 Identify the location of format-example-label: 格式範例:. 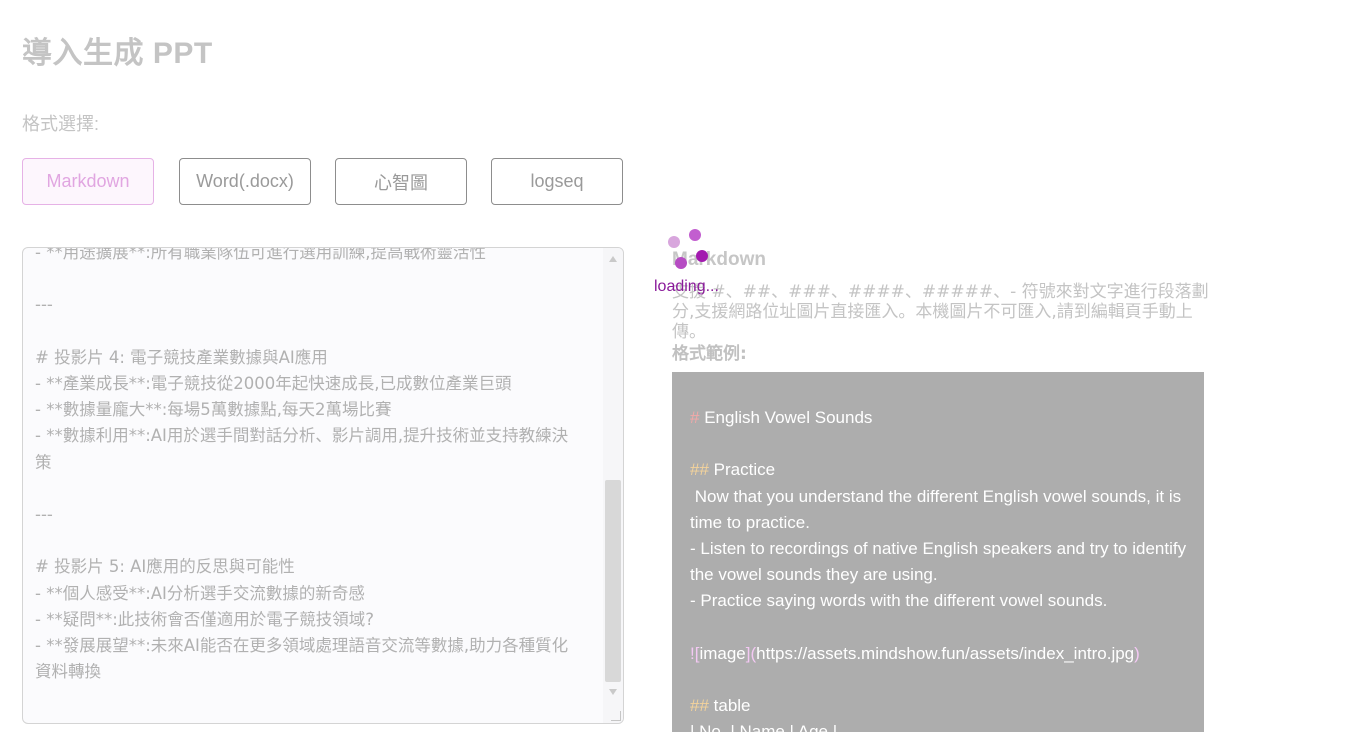
(709, 354).